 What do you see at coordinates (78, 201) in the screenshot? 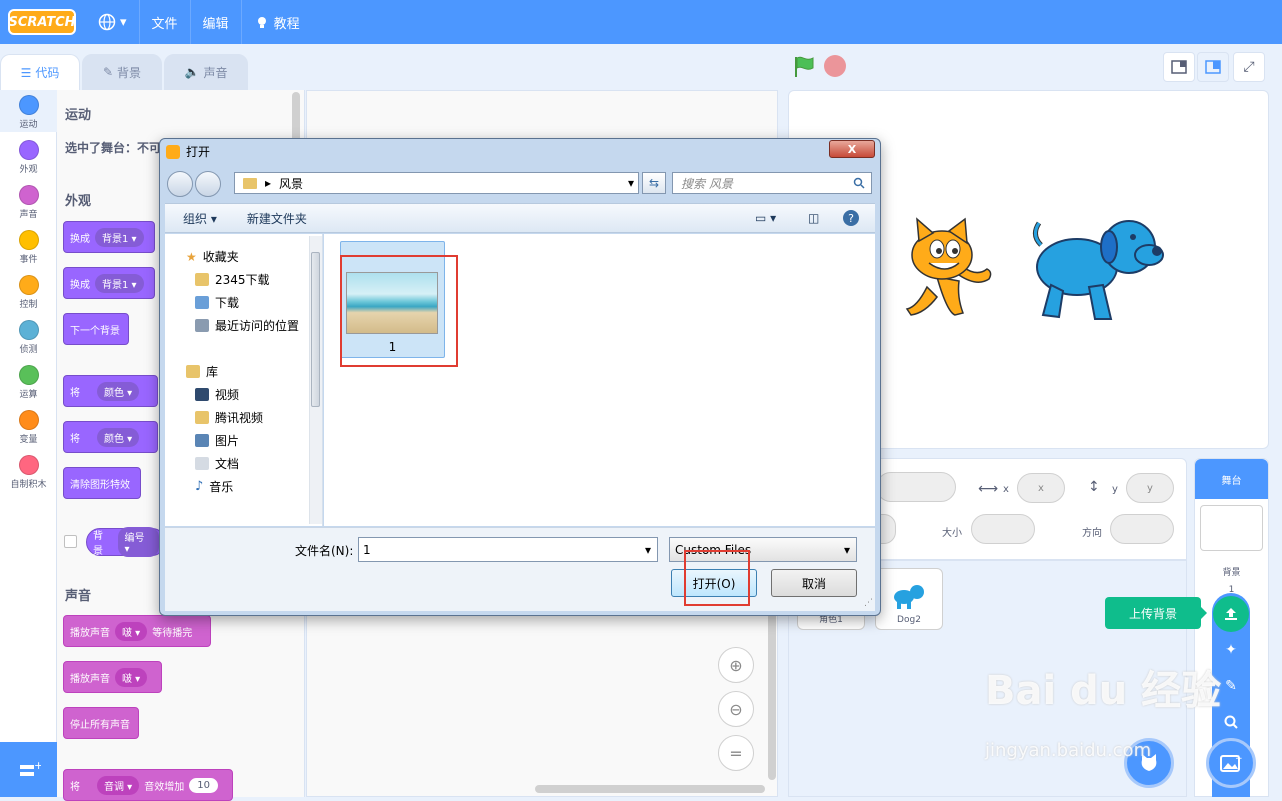
I see `section-title-looks: 外观` at bounding box center [78, 201].